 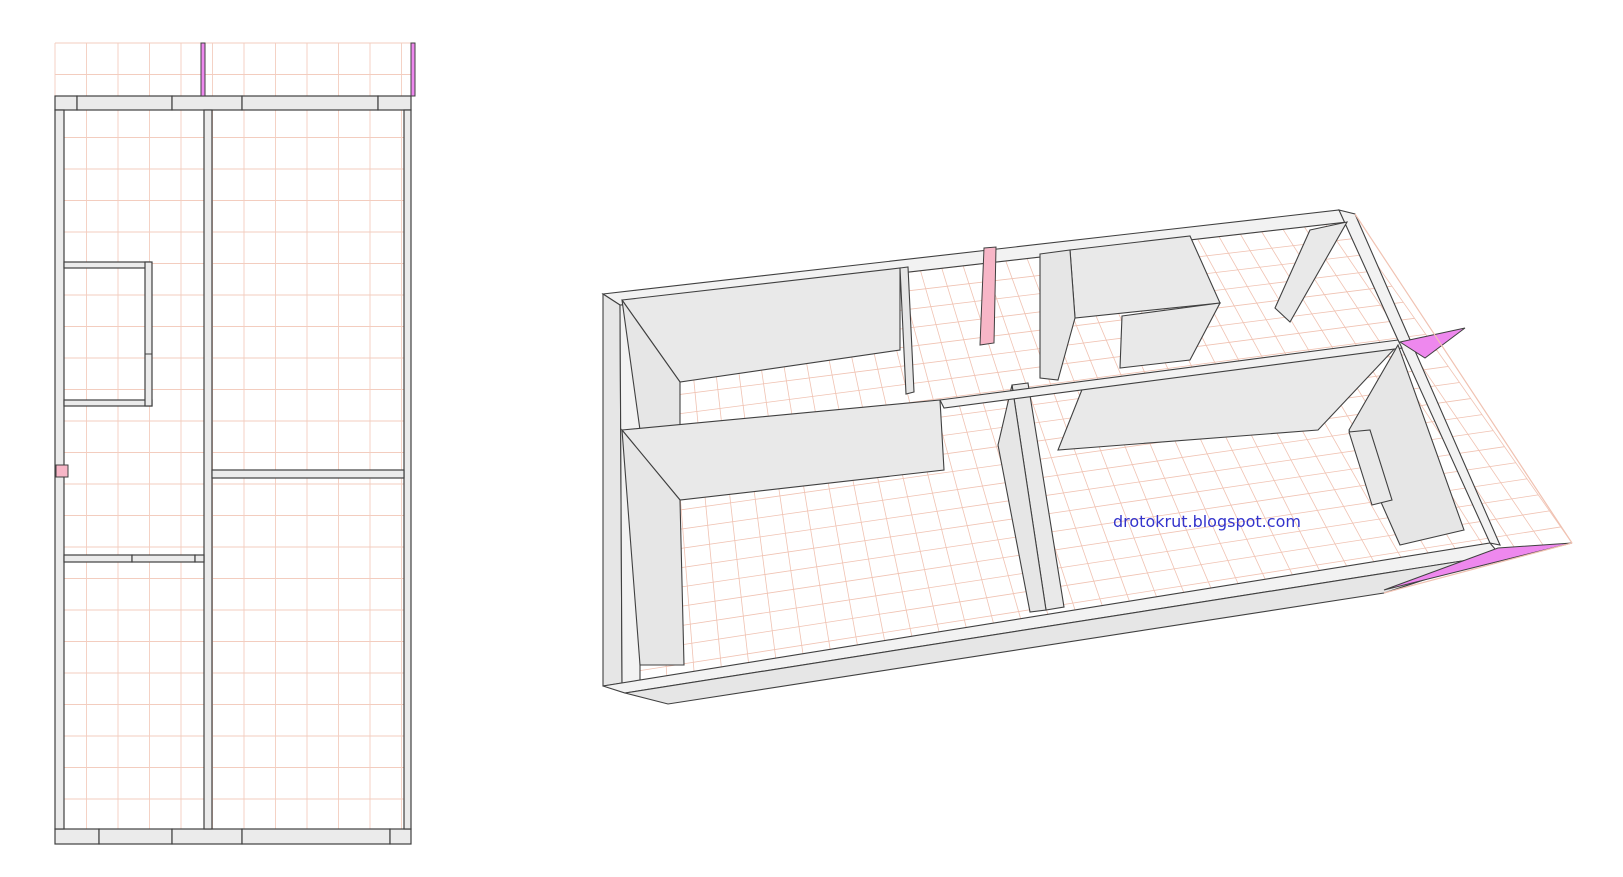 What do you see at coordinates (1207, 521) in the screenshot?
I see `watermark-text: drotokrut.blogspot.com` at bounding box center [1207, 521].